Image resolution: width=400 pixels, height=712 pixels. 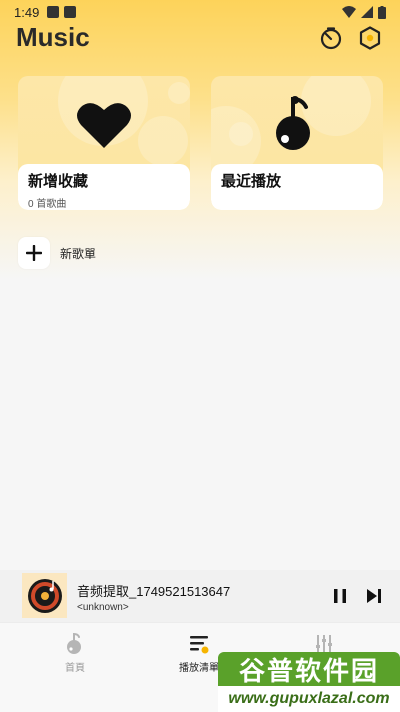 What do you see at coordinates (58, 181) in the screenshot?
I see `card-title: 新增收藏` at bounding box center [58, 181].